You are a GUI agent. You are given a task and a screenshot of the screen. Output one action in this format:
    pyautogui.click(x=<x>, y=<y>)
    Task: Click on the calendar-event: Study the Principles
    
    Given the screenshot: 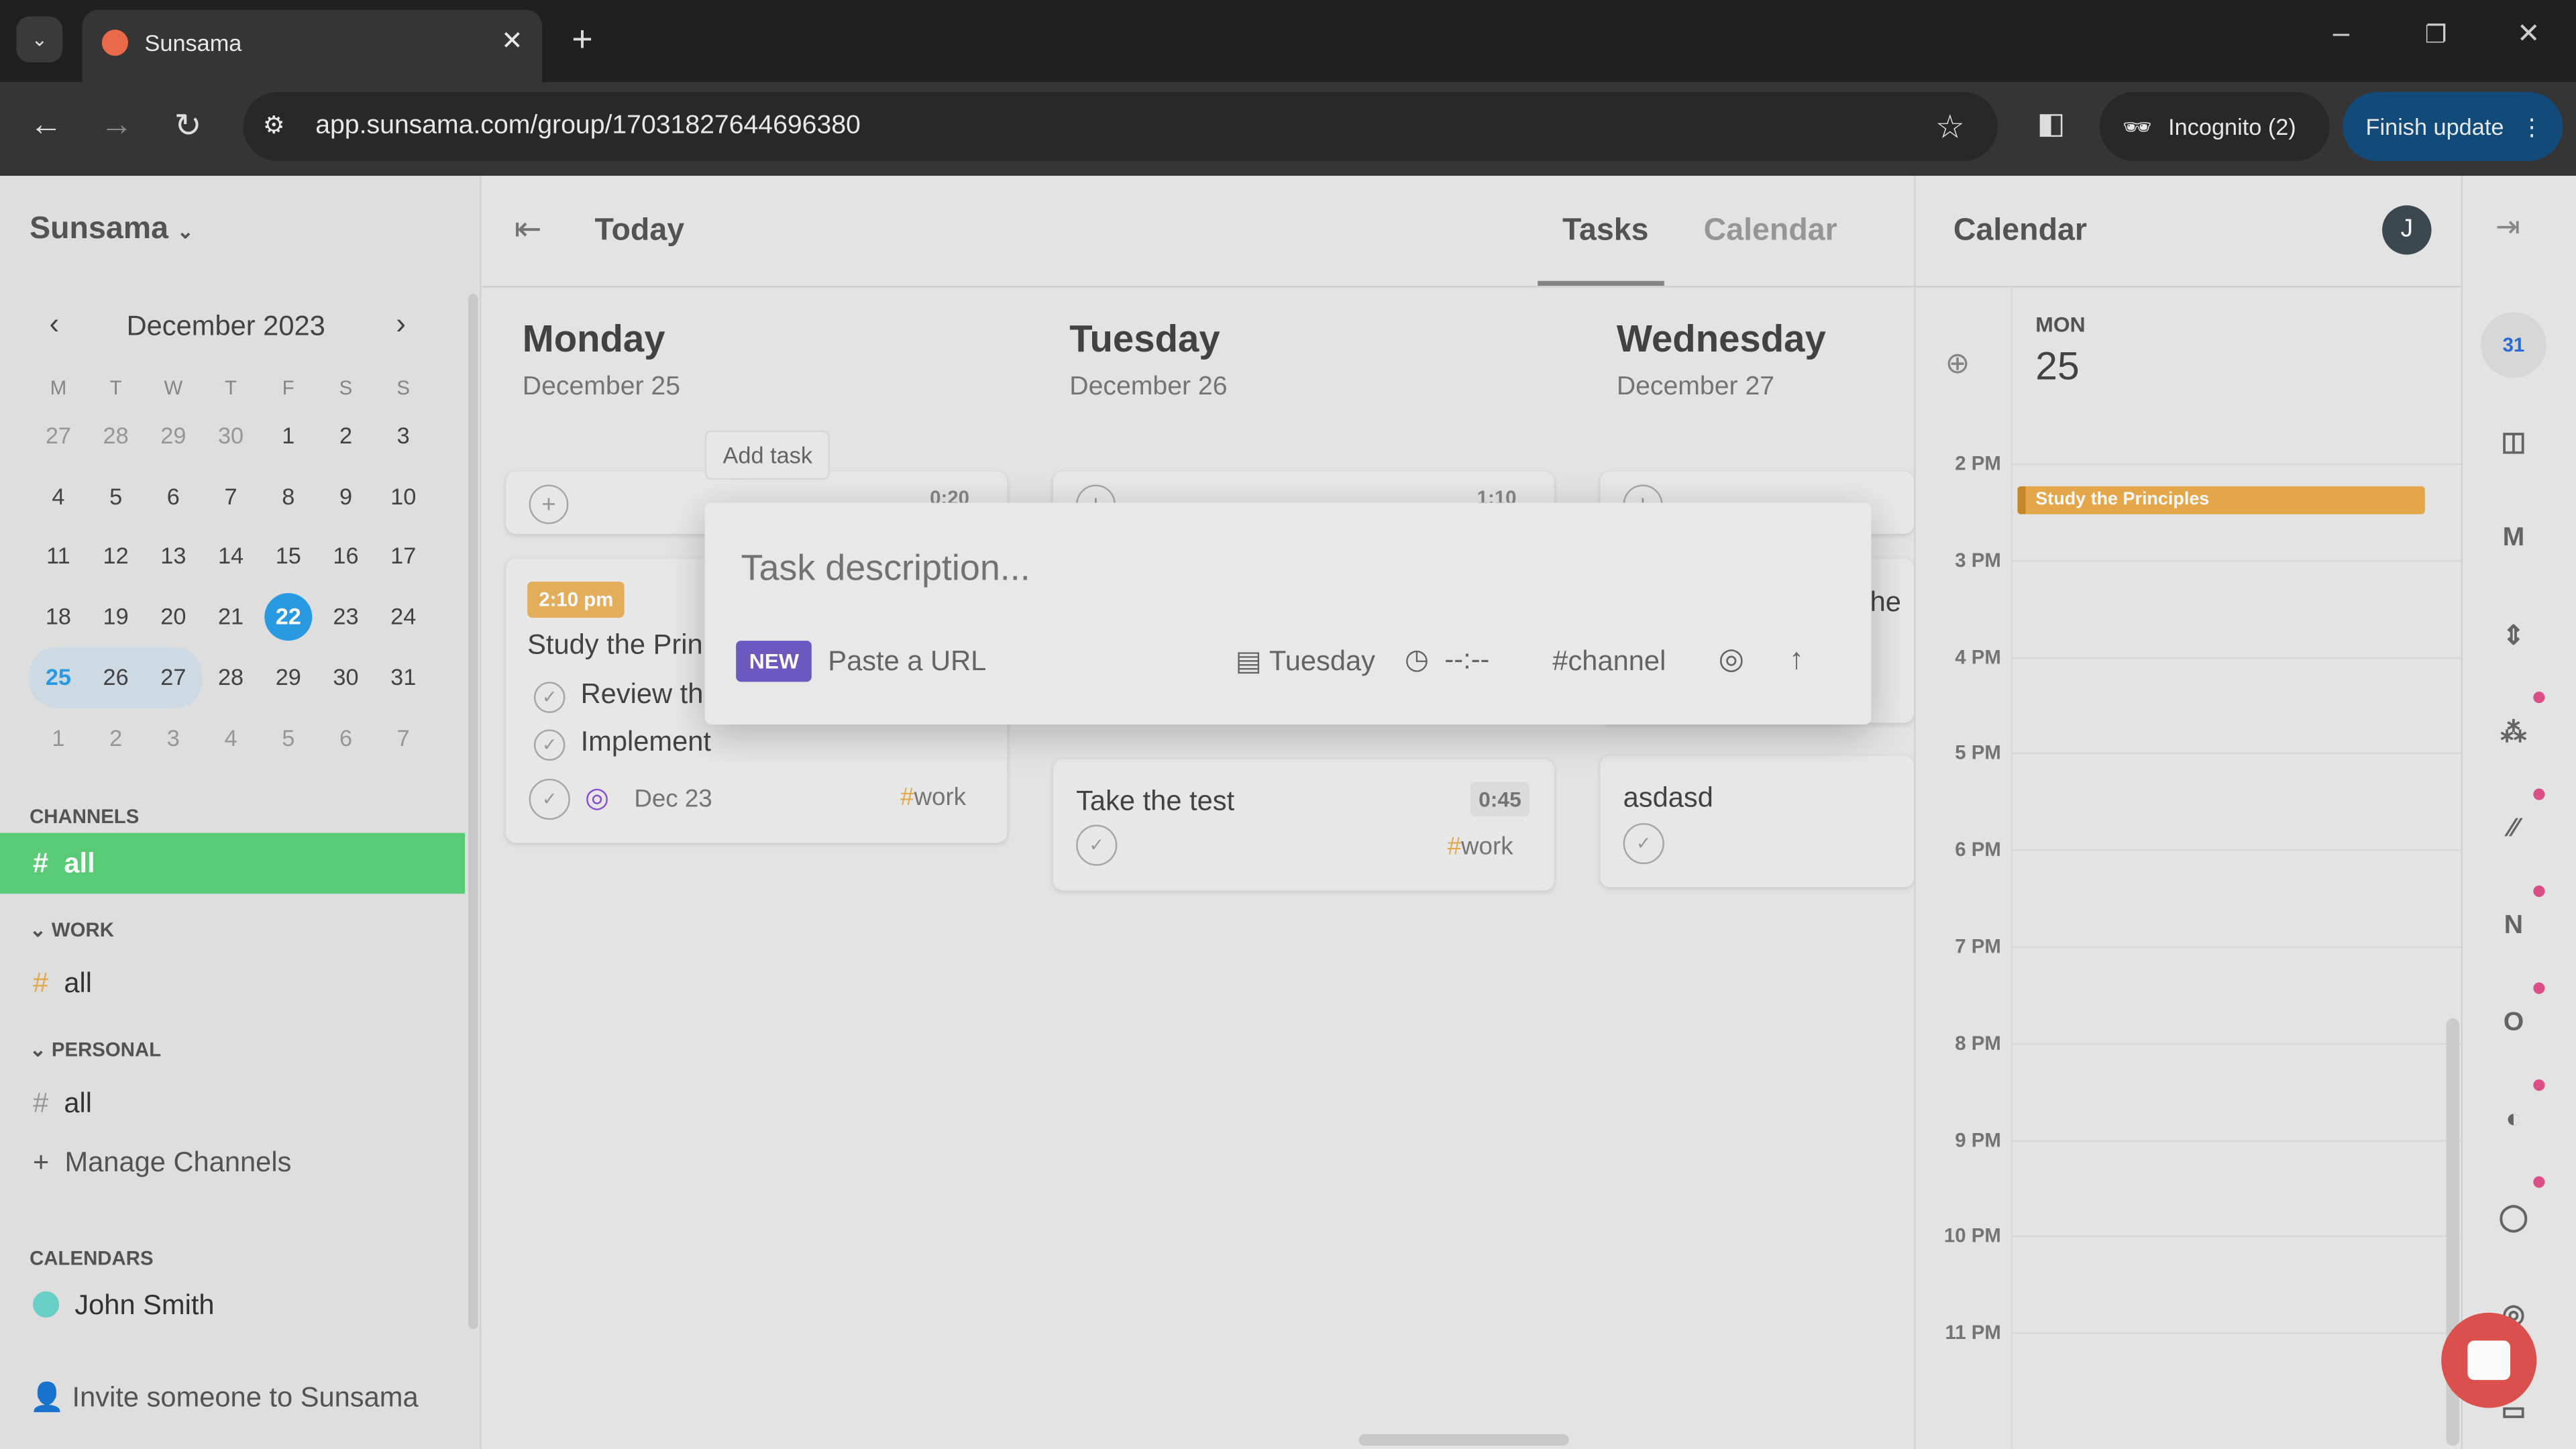 What is the action you would take?
    pyautogui.click(x=2221, y=500)
    